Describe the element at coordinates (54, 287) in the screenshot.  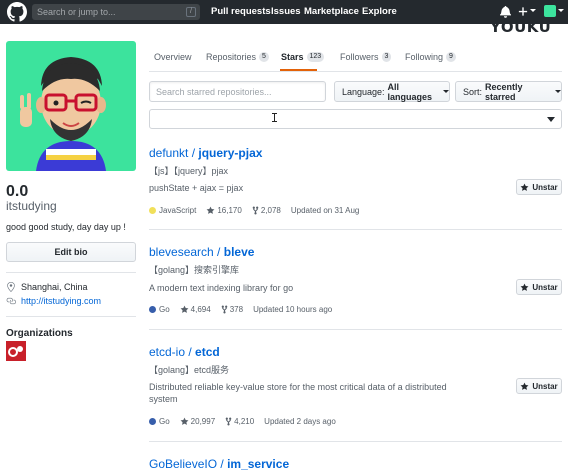
I see `location-text: Shanghai, China` at that location.